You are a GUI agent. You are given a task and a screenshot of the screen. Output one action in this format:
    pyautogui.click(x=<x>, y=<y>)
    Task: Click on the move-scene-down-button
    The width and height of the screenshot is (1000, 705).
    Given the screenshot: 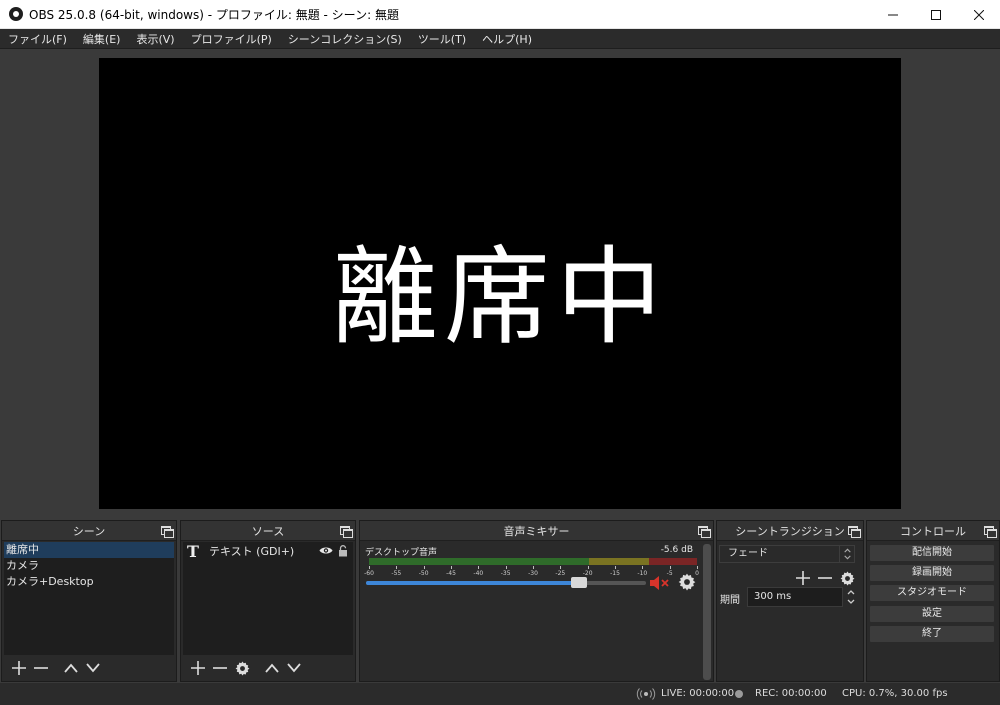 What is the action you would take?
    pyautogui.click(x=93, y=668)
    